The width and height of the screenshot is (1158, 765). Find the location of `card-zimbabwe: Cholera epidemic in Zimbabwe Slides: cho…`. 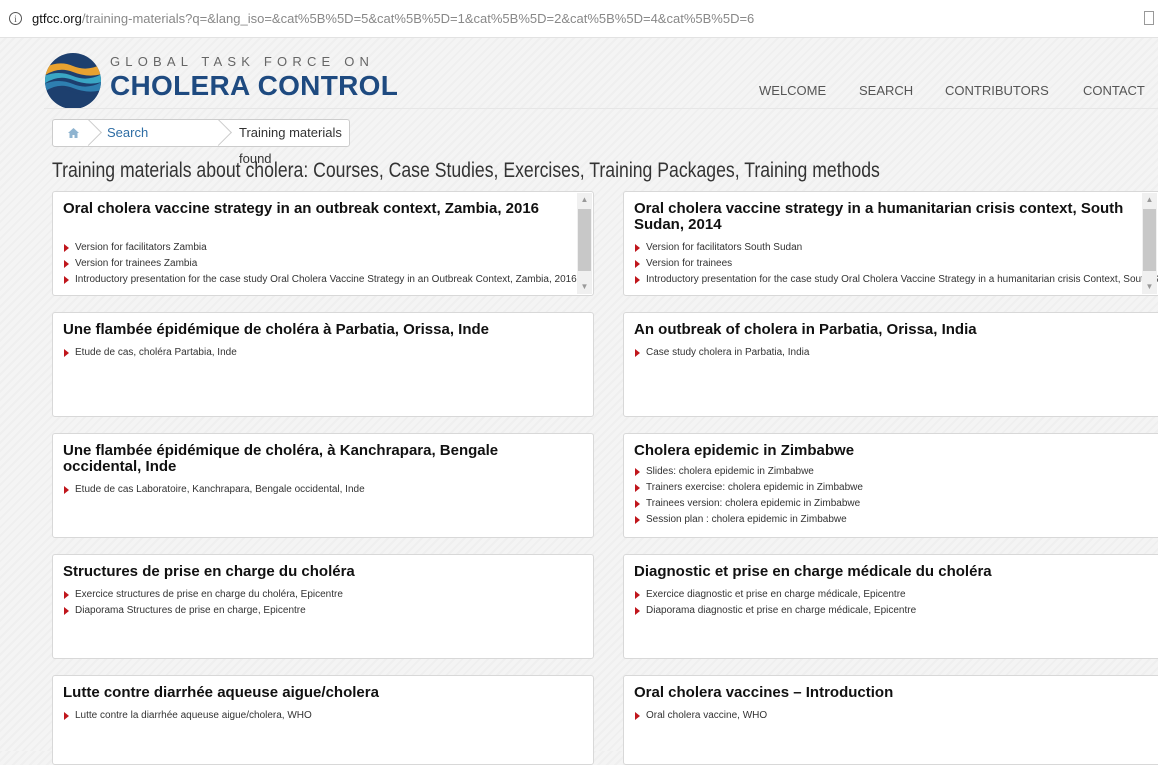

card-zimbabwe: Cholera epidemic in Zimbabwe Slides: cho… is located at coordinates (890, 485).